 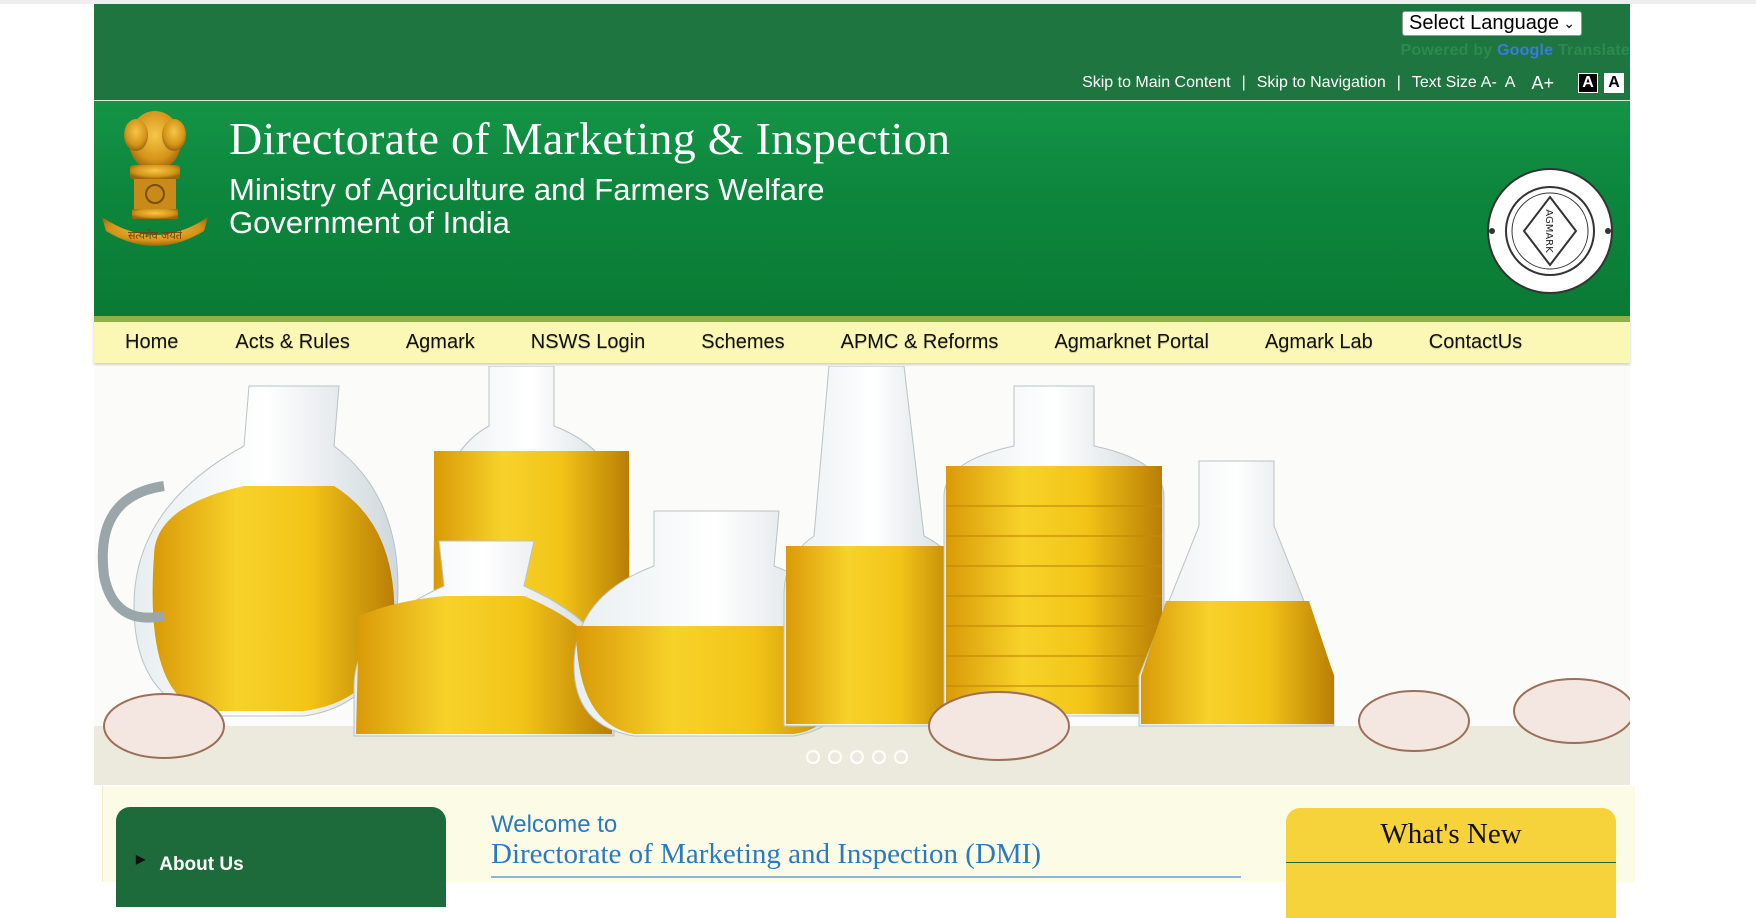 I want to click on nav-home: Home, so click(x=151, y=342).